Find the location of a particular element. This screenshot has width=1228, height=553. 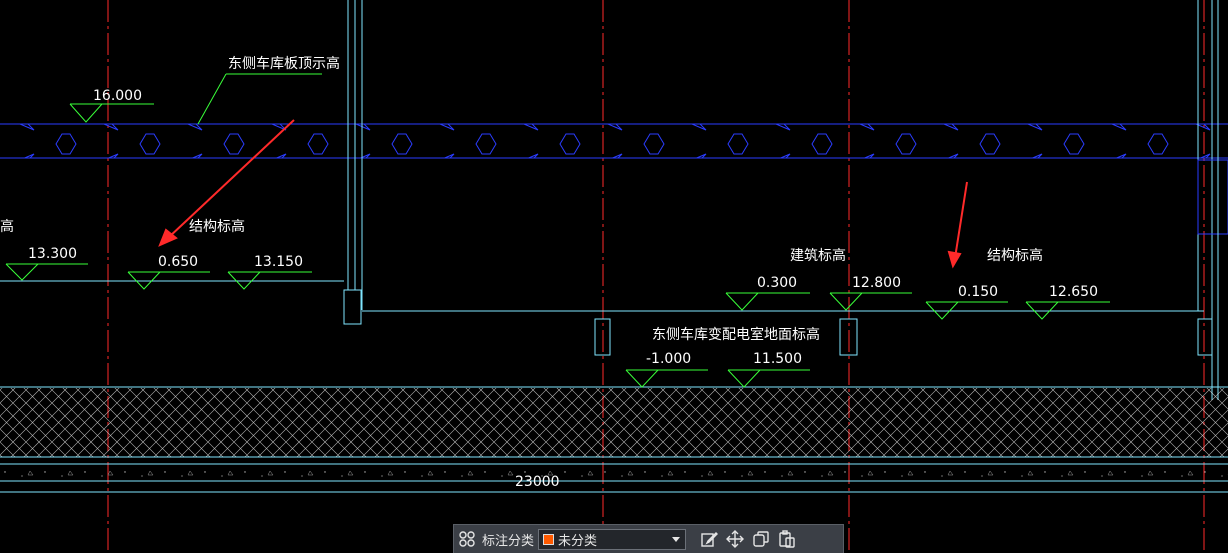

annotation-toolbar: 标注分类 未分类 is located at coordinates (648, 538).